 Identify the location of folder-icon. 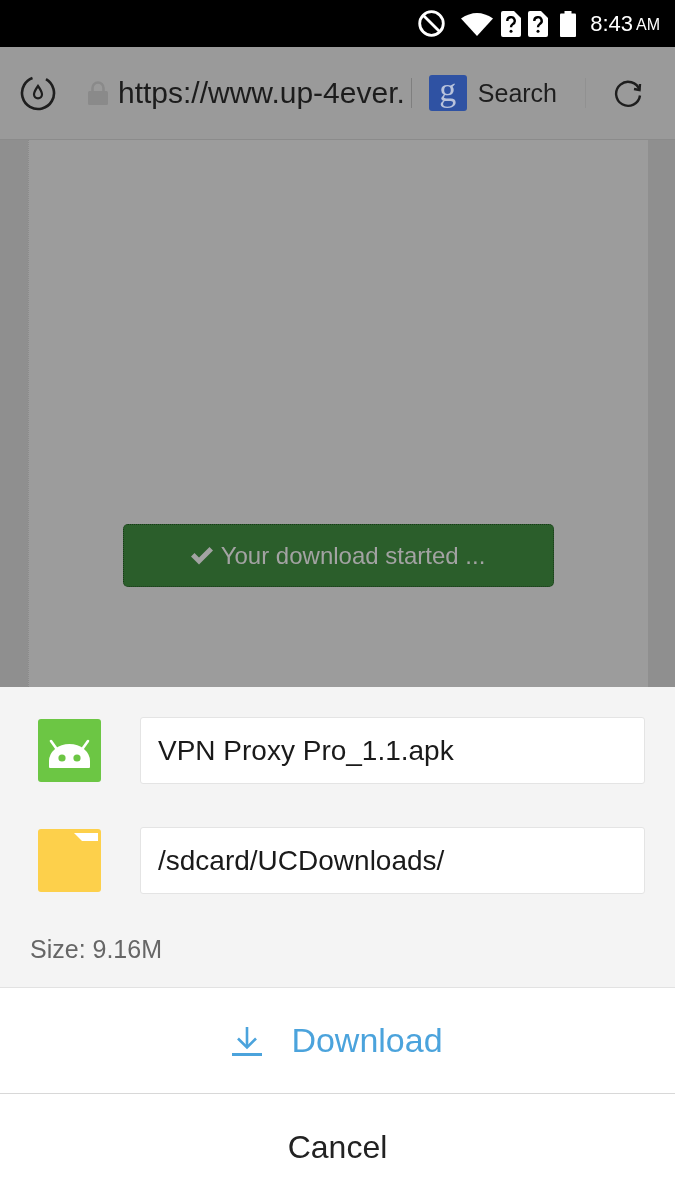
(69, 860).